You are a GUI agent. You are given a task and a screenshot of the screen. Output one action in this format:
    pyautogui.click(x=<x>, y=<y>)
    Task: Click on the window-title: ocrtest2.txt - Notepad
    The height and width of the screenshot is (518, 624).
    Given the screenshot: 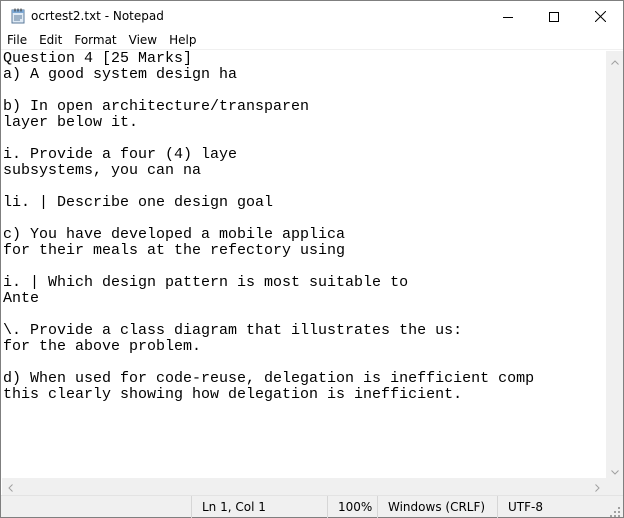 What is the action you would take?
    pyautogui.click(x=97, y=16)
    